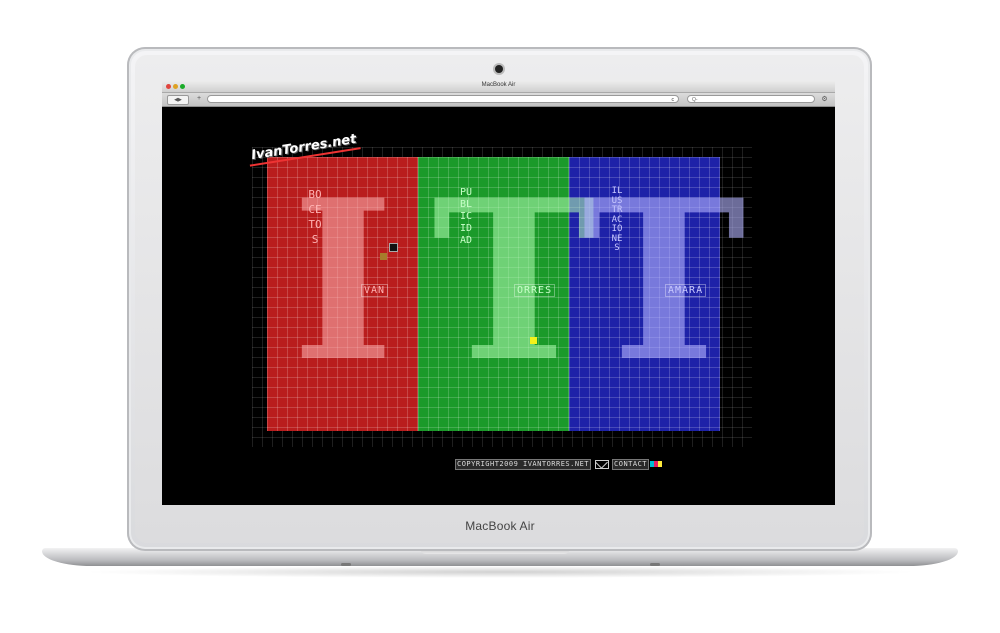 Image resolution: width=1000 pixels, height=633 pixels. What do you see at coordinates (824, 99) in the screenshot?
I see `gear-icon: ⚙` at bounding box center [824, 99].